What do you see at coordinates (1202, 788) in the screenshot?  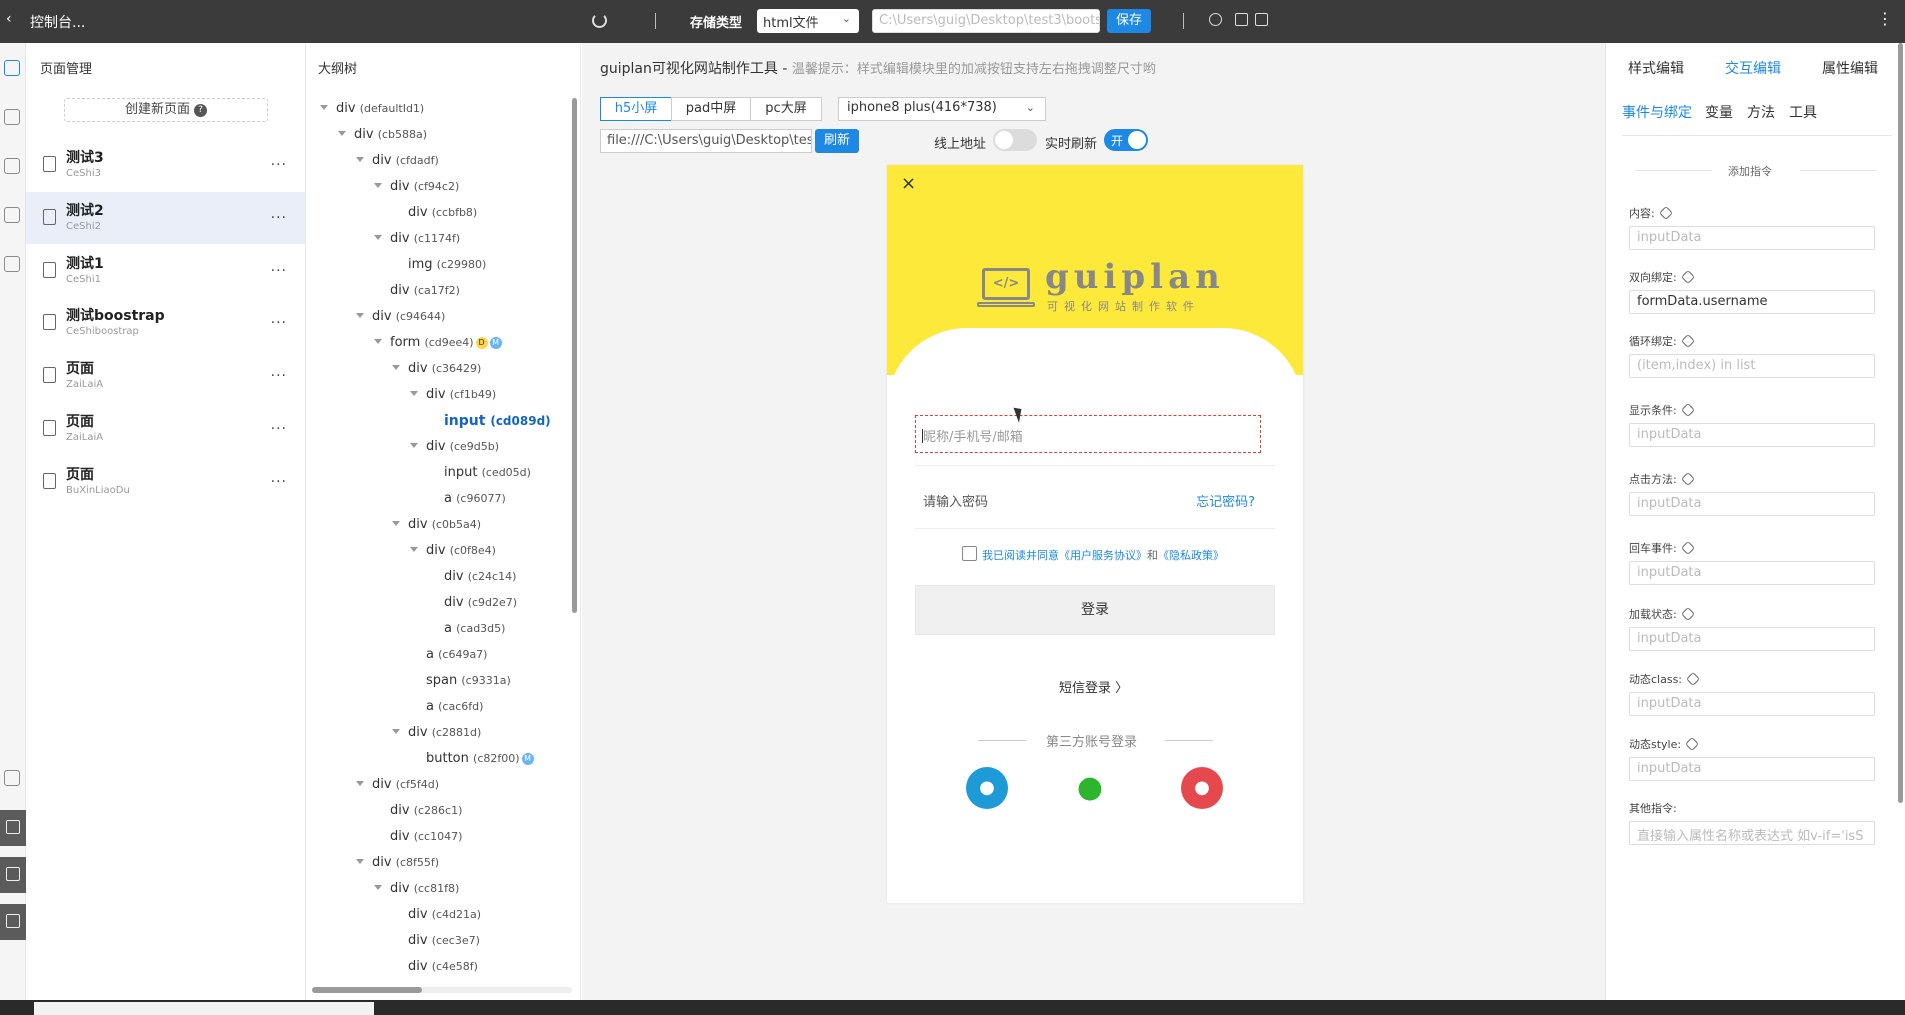 I see `weibo-login-icon: ●` at bounding box center [1202, 788].